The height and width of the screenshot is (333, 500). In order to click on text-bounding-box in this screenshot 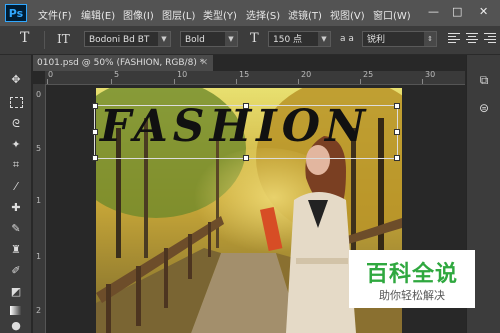, I will do `click(246, 132)`.